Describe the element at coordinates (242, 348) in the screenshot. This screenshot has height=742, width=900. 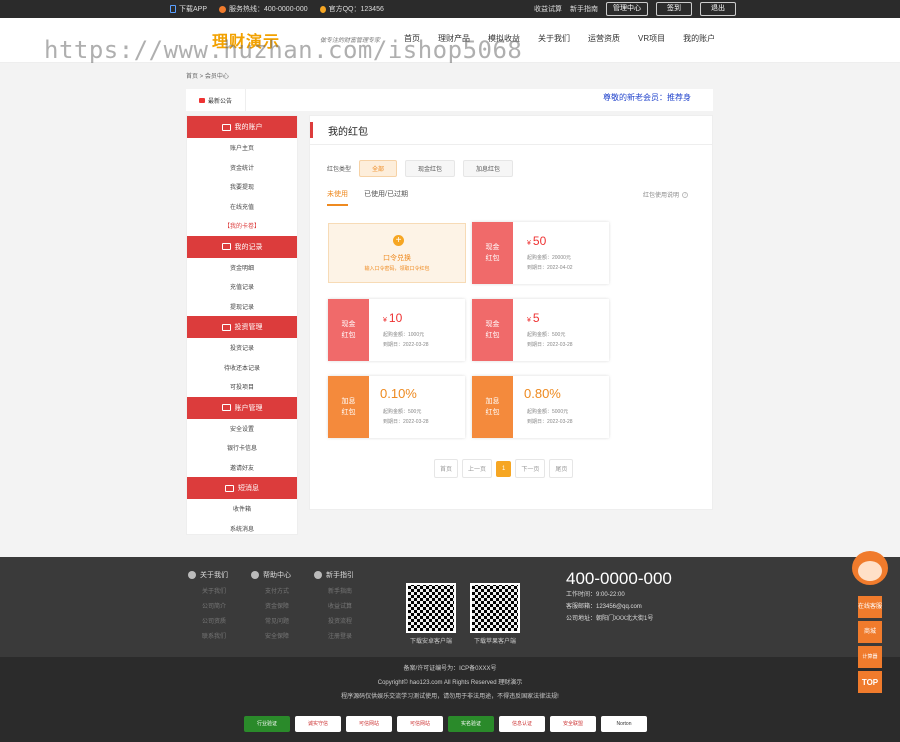
I see `sidebar-item-invest-record: 投资记录` at that location.